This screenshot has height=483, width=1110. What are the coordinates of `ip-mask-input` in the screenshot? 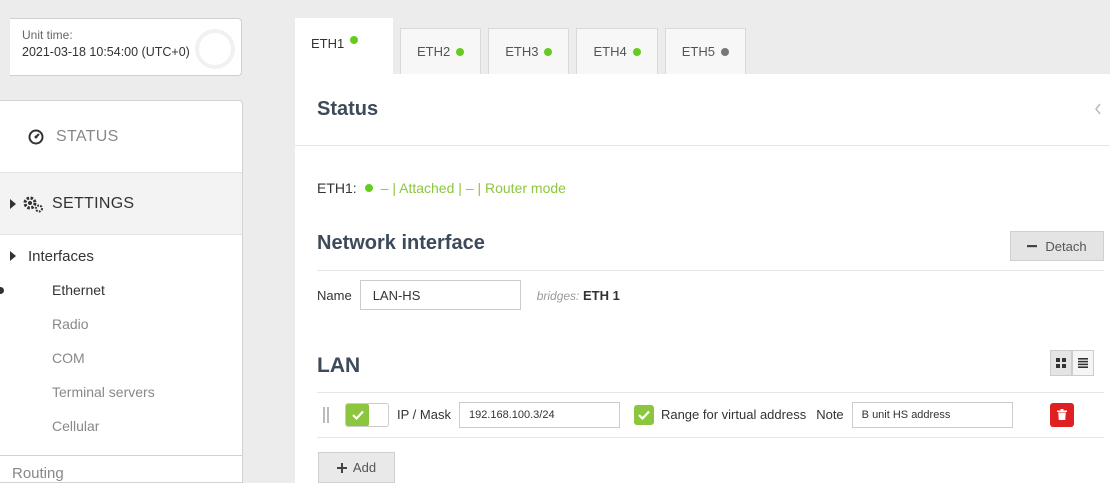 It's located at (539, 414).